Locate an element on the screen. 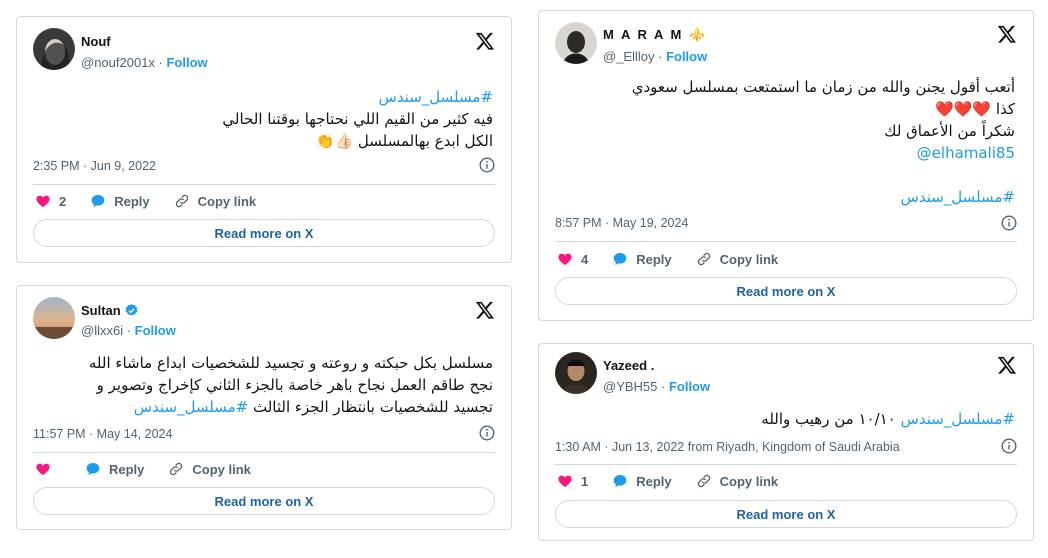 The width and height of the screenshot is (1048, 558). author-handle-row: @nouf2001x · Follow is located at coordinates (144, 62).